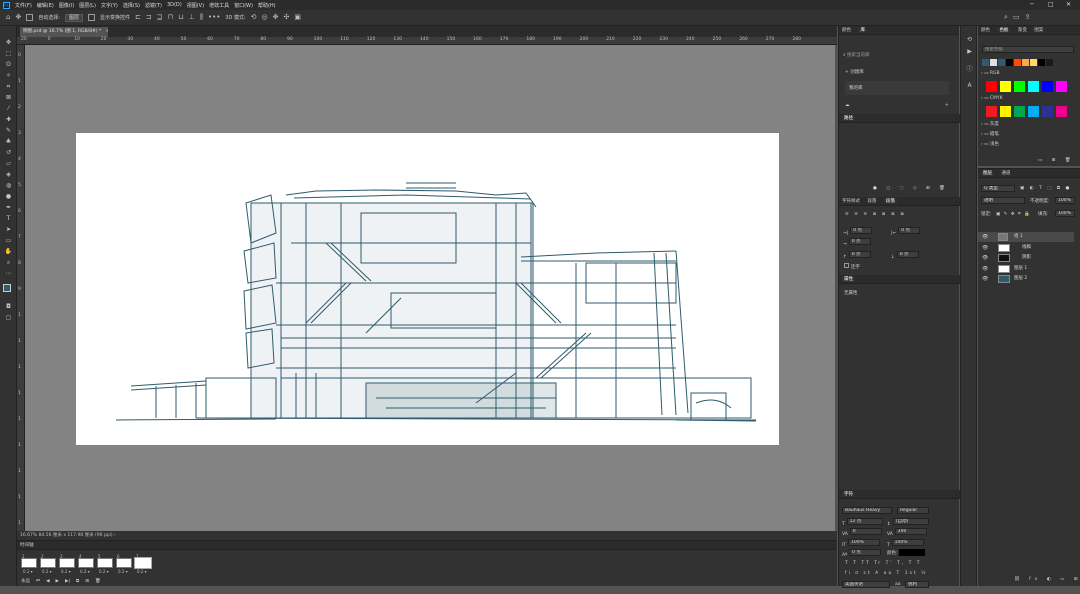 The width and height of the screenshot is (1080, 594). Describe the element at coordinates (8, 318) in the screenshot. I see `screen-mode-icon: ▢` at that location.